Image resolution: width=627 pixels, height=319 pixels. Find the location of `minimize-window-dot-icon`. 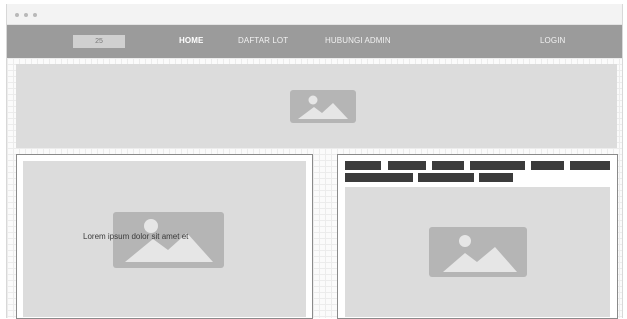

minimize-window-dot-icon is located at coordinates (26, 15).